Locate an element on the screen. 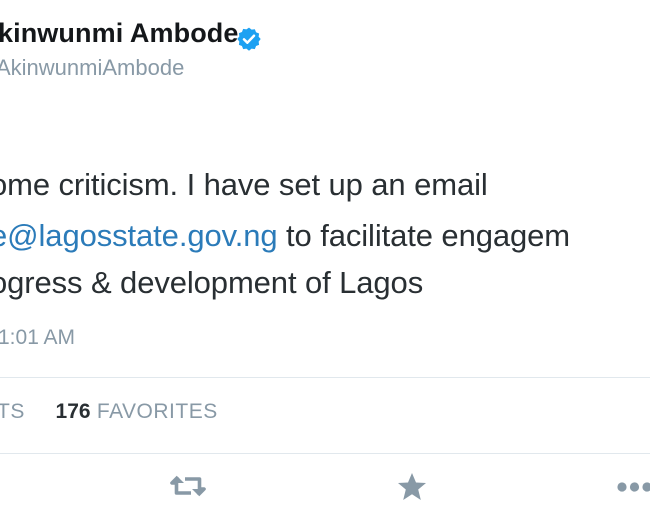 This screenshot has width=650, height=510. author-handle: AkinwunmiAmbode is located at coordinates (92, 68).